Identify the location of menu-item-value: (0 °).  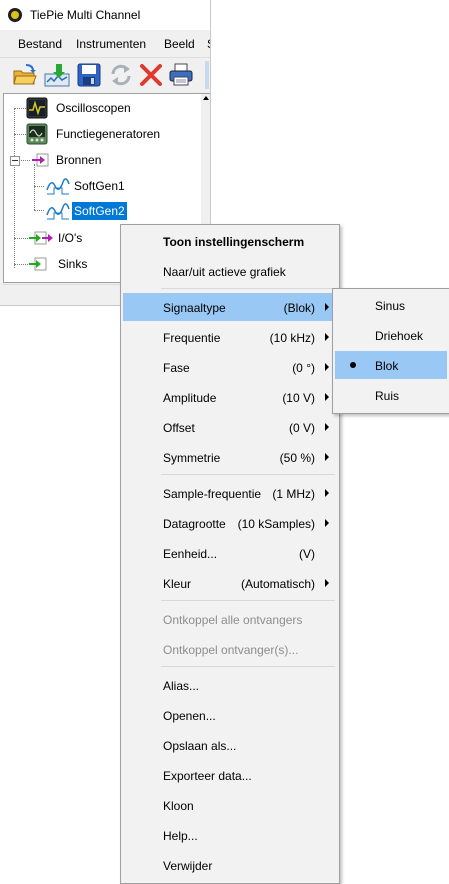
(303, 368).